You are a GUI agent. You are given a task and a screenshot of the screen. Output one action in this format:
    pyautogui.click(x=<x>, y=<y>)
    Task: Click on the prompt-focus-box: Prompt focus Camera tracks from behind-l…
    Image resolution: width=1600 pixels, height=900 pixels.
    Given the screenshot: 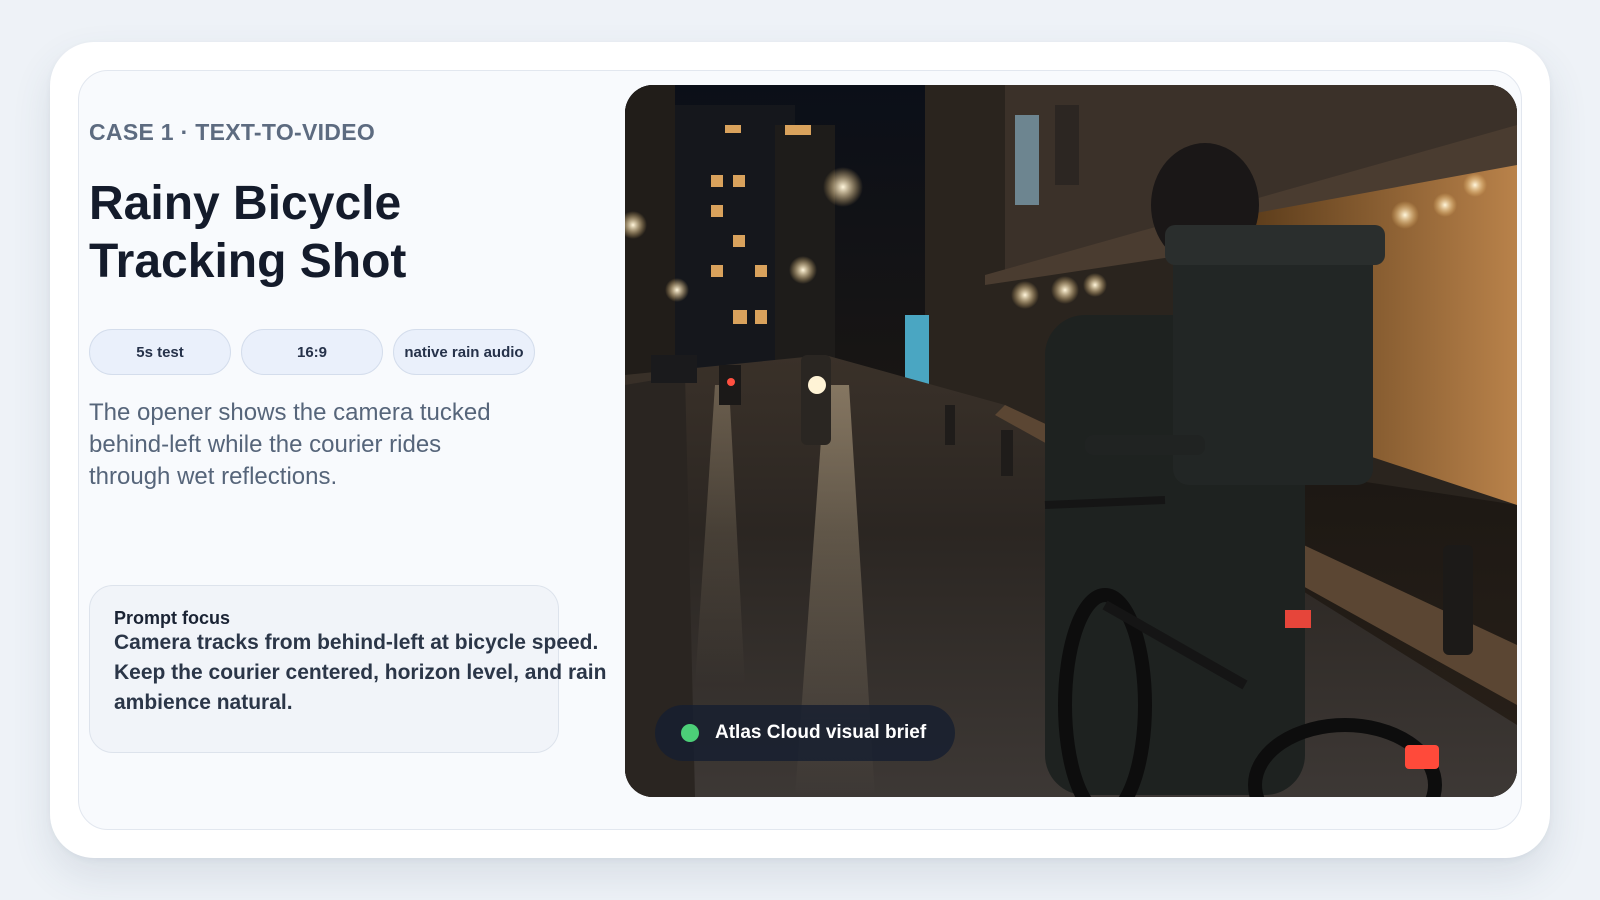 What is the action you would take?
    pyautogui.click(x=347, y=669)
    